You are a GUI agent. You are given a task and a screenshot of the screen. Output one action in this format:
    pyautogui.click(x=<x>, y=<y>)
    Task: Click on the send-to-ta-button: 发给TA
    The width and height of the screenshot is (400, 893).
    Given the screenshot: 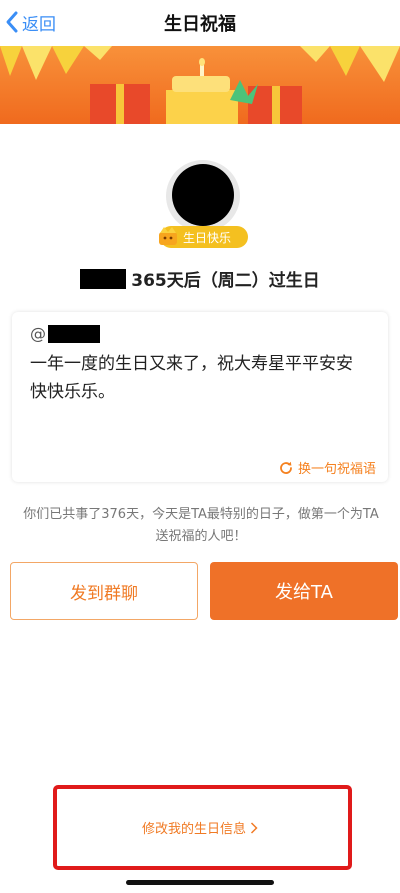 What is the action you would take?
    pyautogui.click(x=304, y=591)
    